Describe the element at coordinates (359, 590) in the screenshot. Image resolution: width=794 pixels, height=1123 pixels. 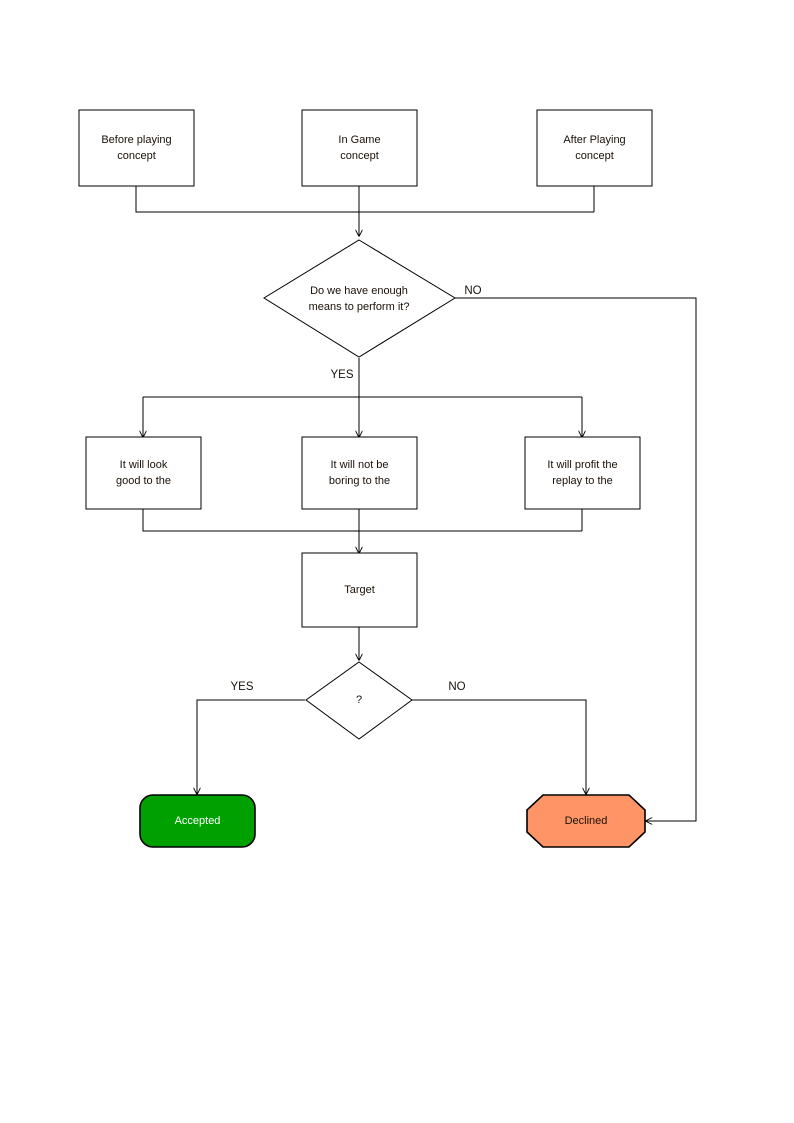
I see `node-target-label: Target` at that location.